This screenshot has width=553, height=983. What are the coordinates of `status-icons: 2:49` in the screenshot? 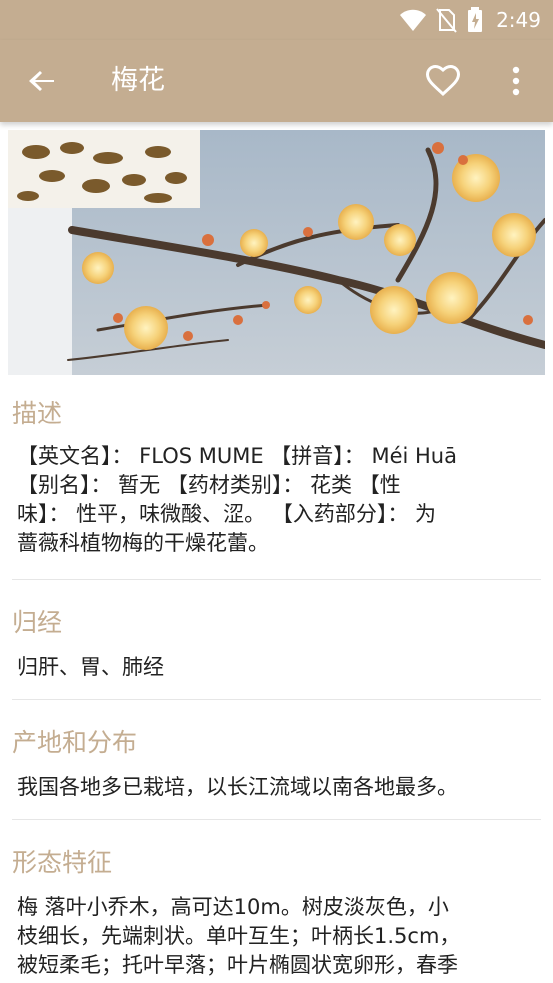 It's located at (469, 20).